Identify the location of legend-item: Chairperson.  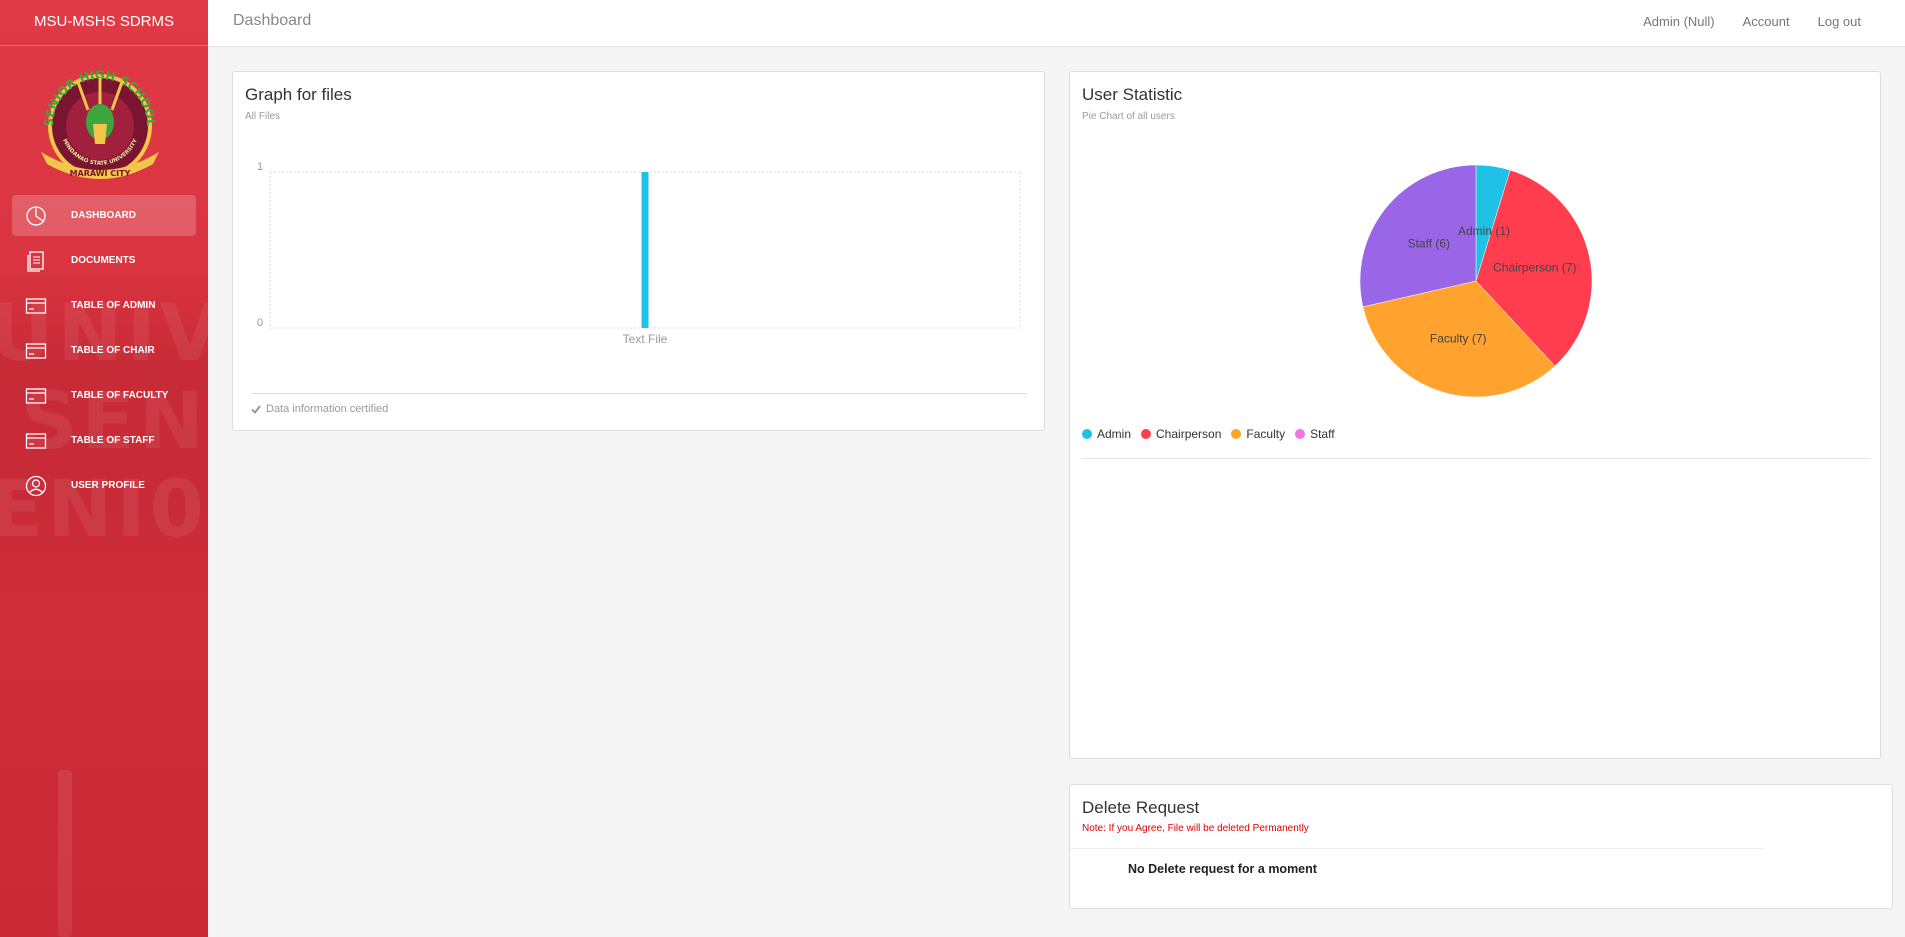
(1181, 434).